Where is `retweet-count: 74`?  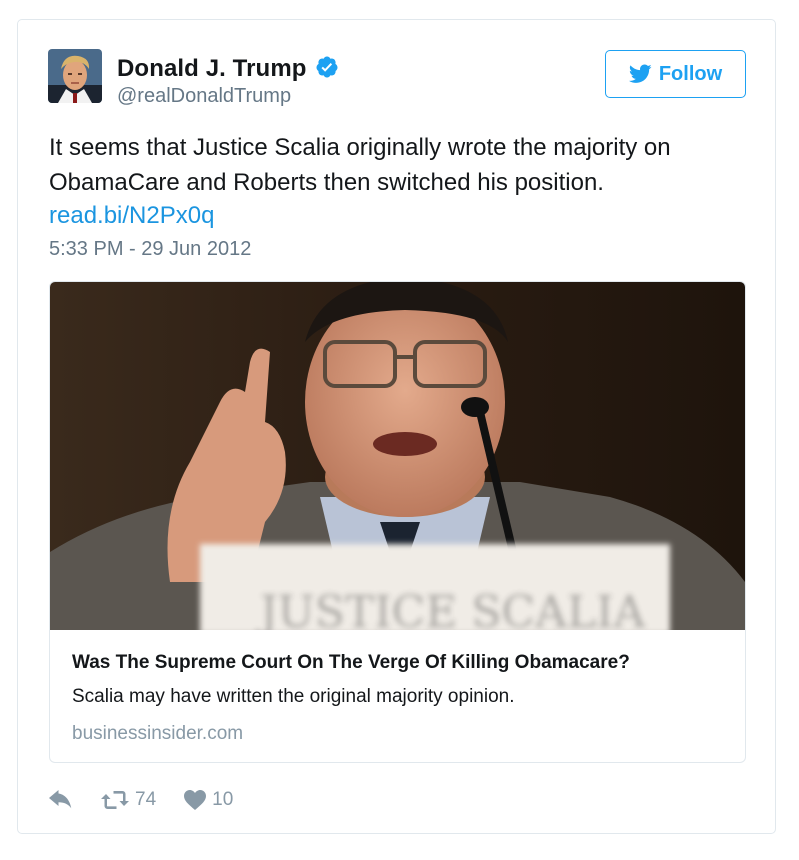 retweet-count: 74 is located at coordinates (146, 799).